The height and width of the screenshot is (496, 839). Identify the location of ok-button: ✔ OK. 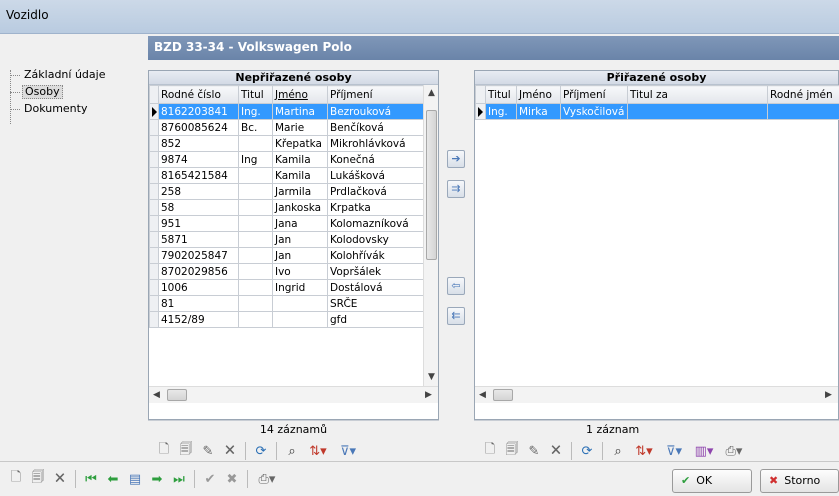
(712, 481).